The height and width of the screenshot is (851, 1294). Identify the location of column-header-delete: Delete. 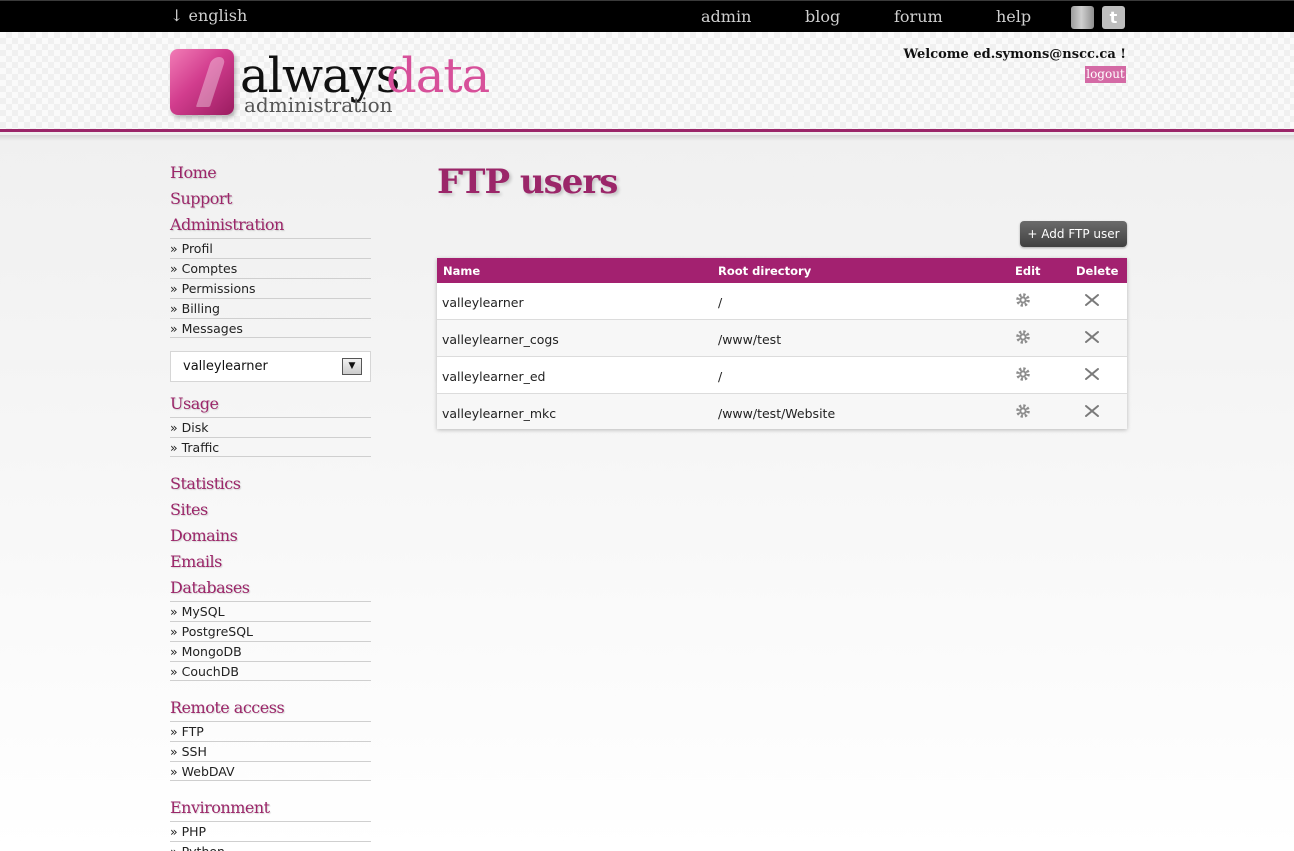
(1097, 271).